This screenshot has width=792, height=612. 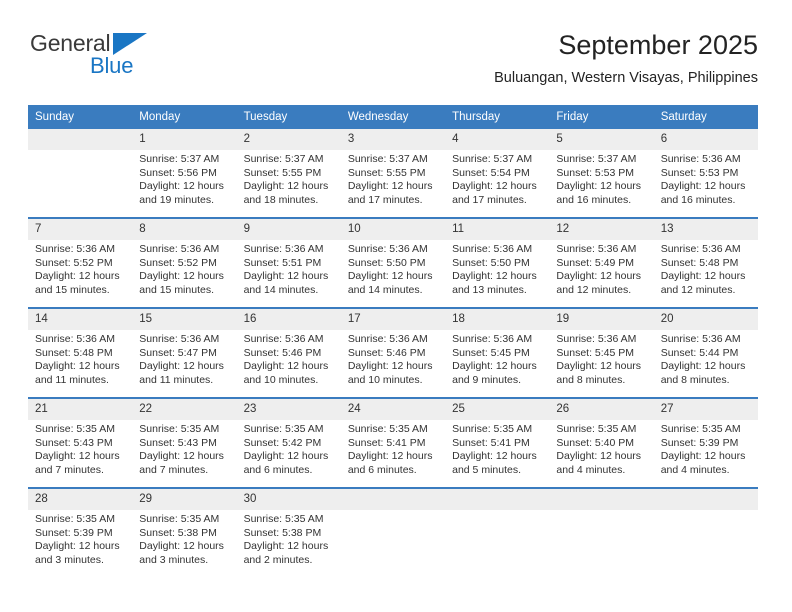 I want to click on daylight-text: Daylight: 12 hours and 17 minutes., so click(x=494, y=193).